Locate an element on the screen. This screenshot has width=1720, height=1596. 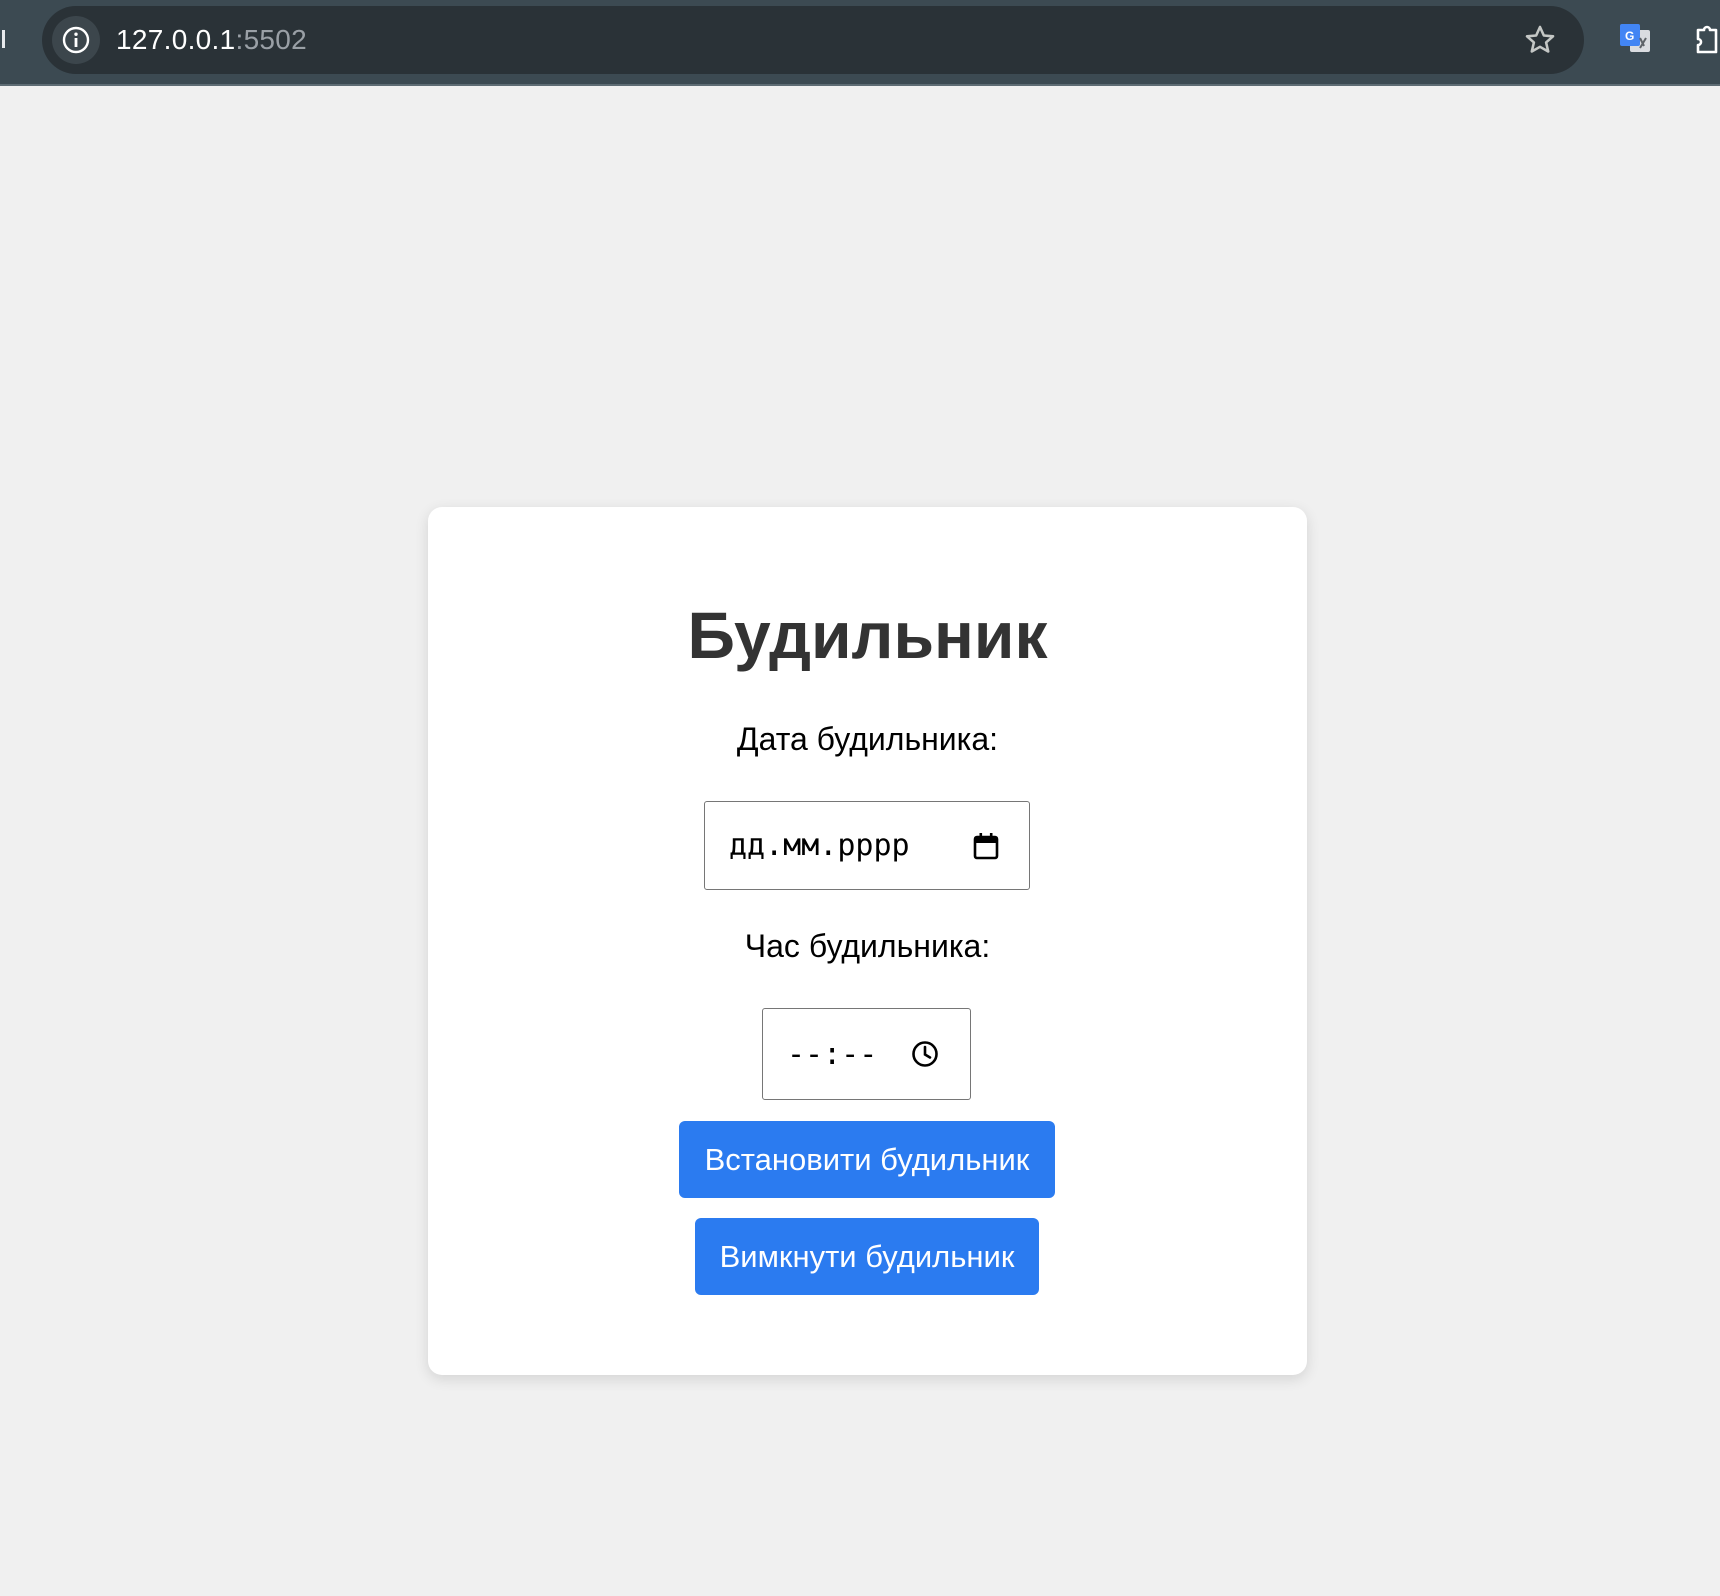
site-info-button is located at coordinates (76, 40).